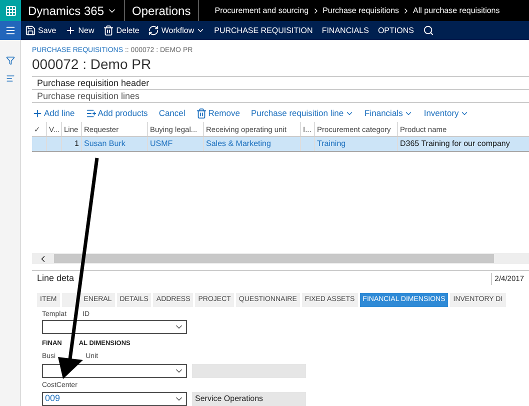  I want to click on description-field: Service Operations, so click(249, 399).